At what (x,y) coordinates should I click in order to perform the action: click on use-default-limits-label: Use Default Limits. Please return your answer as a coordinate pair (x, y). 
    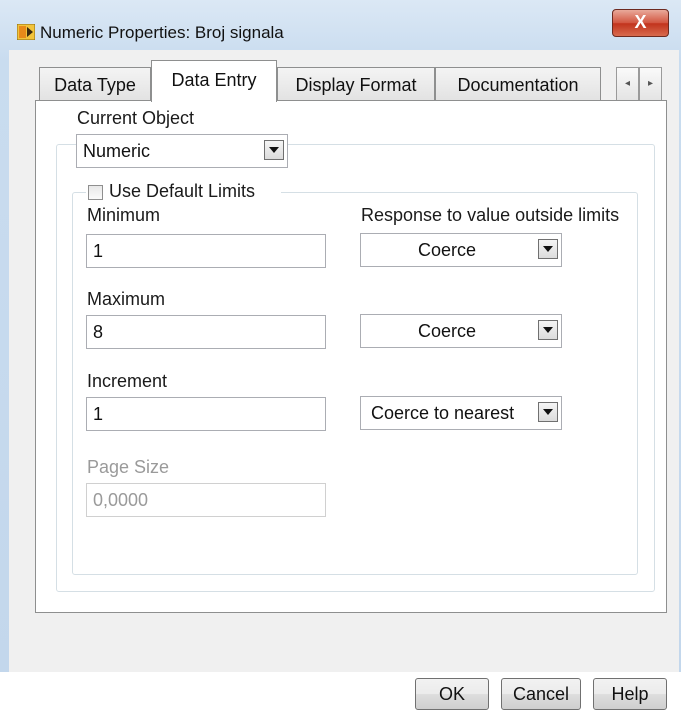
    Looking at the image, I should click on (182, 191).